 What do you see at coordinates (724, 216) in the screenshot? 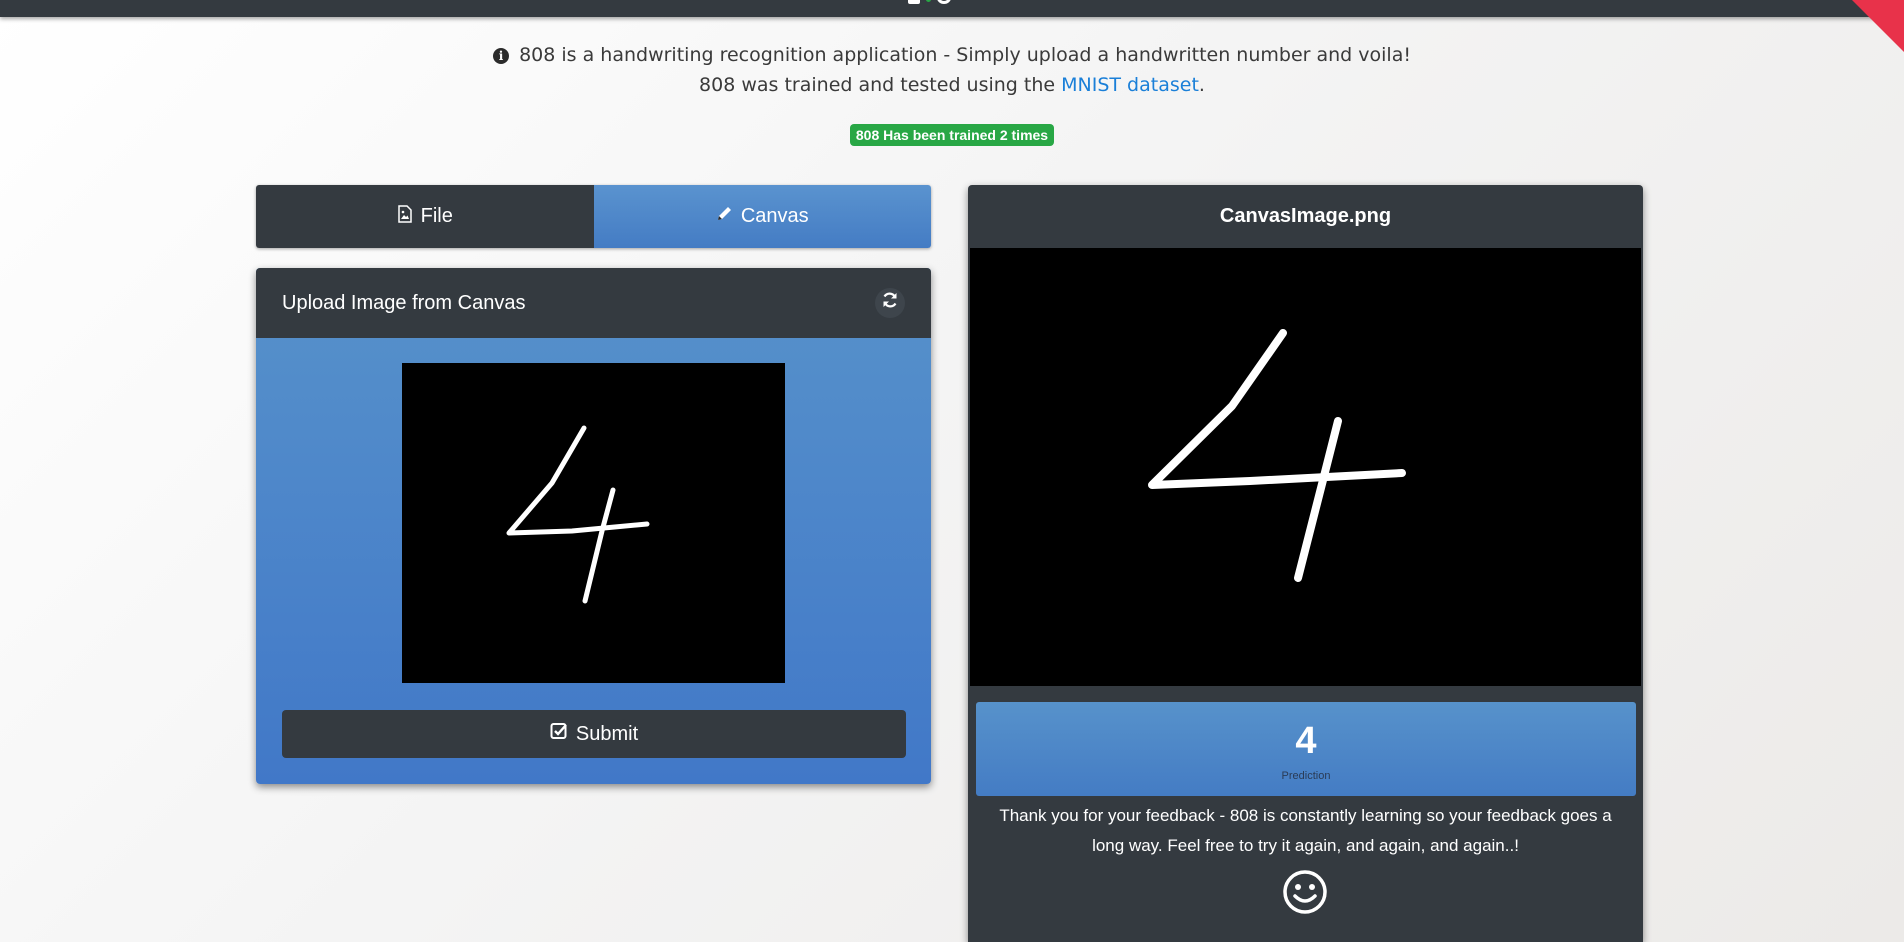
I see `pencil-icon` at bounding box center [724, 216].